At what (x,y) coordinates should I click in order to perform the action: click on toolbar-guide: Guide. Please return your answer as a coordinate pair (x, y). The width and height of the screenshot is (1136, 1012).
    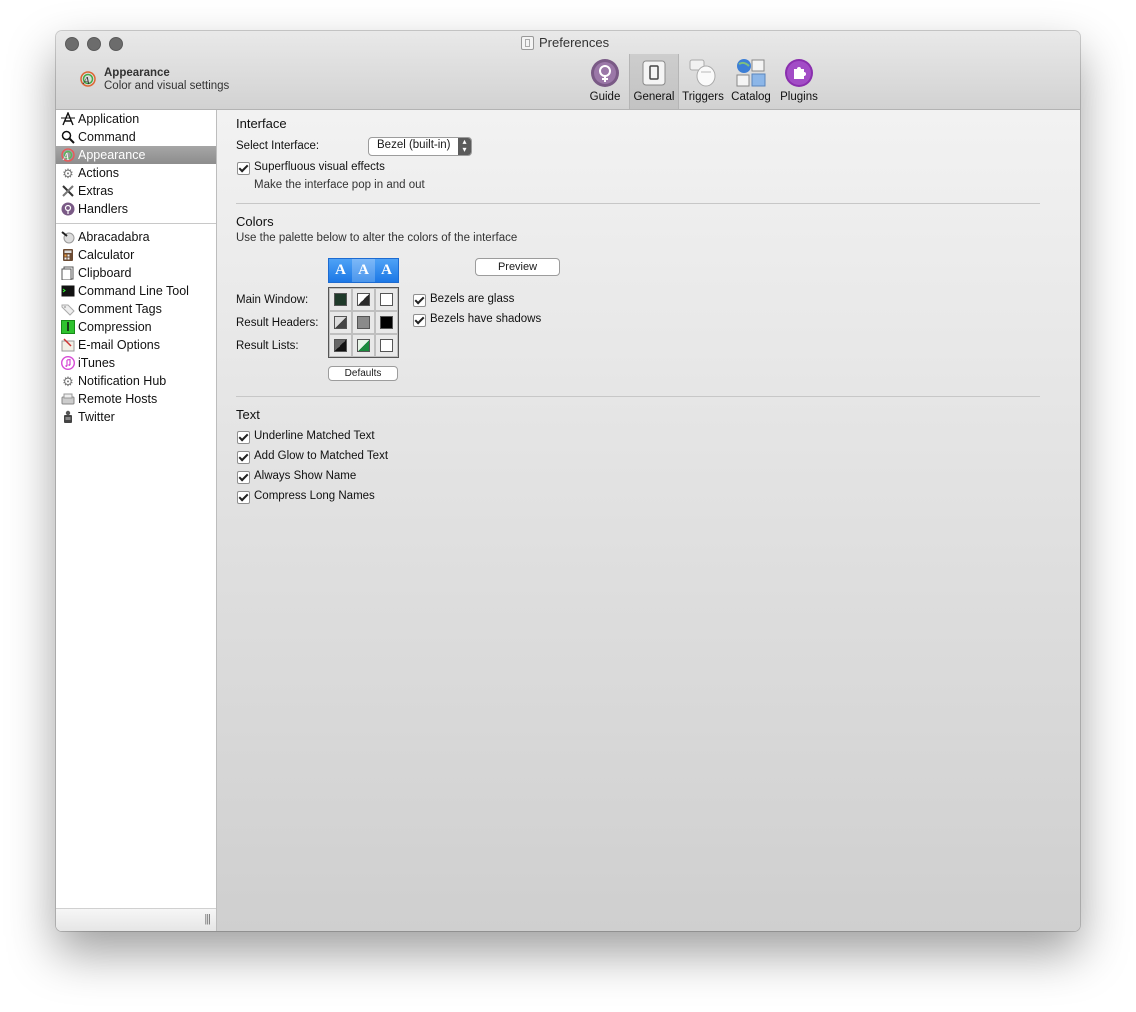
    Looking at the image, I should click on (605, 81).